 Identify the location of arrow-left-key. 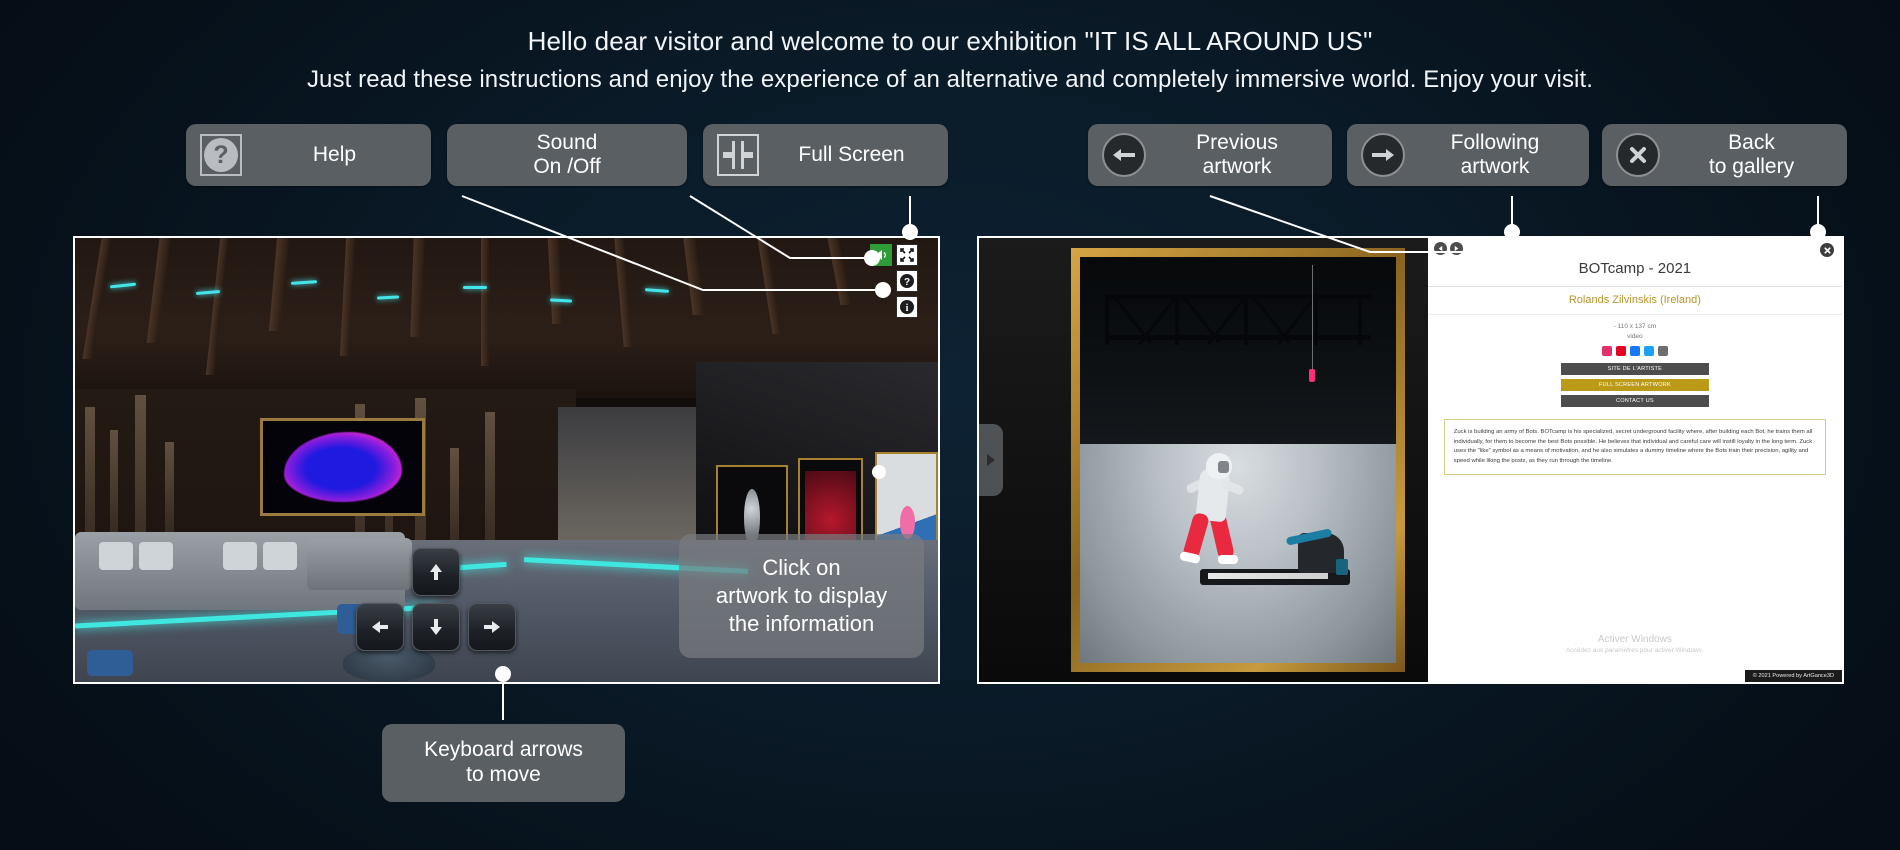
(380, 627).